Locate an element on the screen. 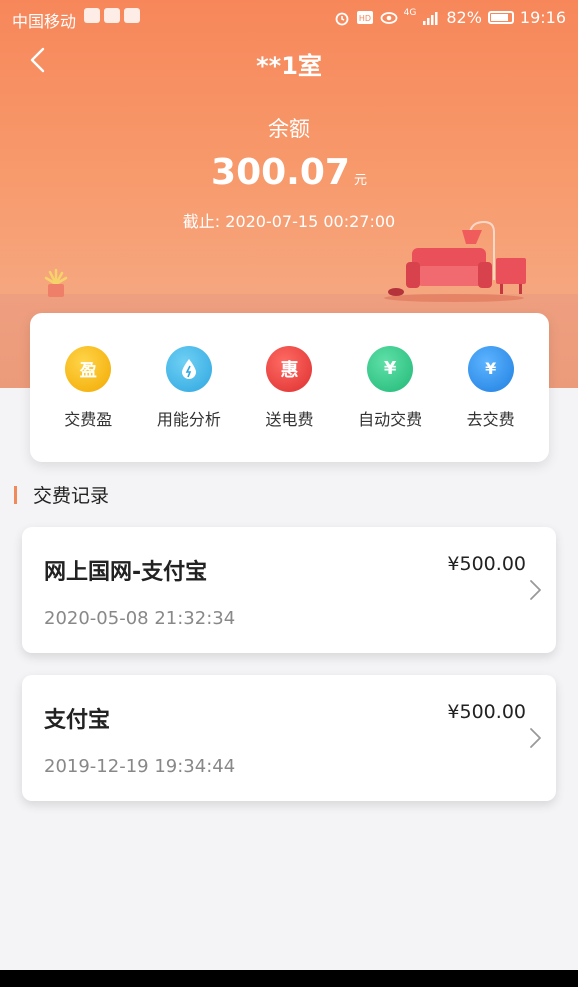 This screenshot has height=987, width=578. notification-icons is located at coordinates (112, 15).